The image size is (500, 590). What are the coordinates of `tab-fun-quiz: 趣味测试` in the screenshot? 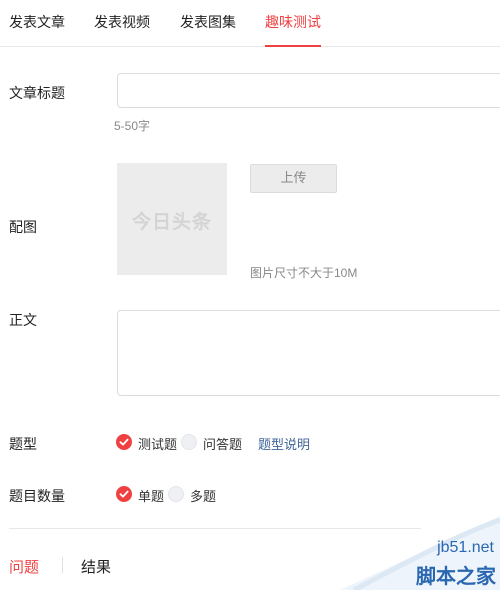 It's located at (293, 23).